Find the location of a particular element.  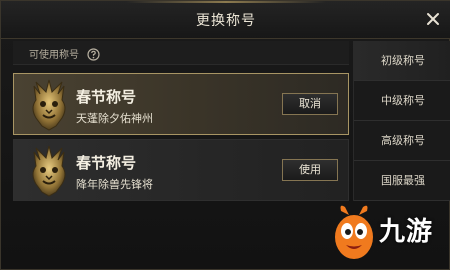

use-title-button: 使用 is located at coordinates (310, 170).